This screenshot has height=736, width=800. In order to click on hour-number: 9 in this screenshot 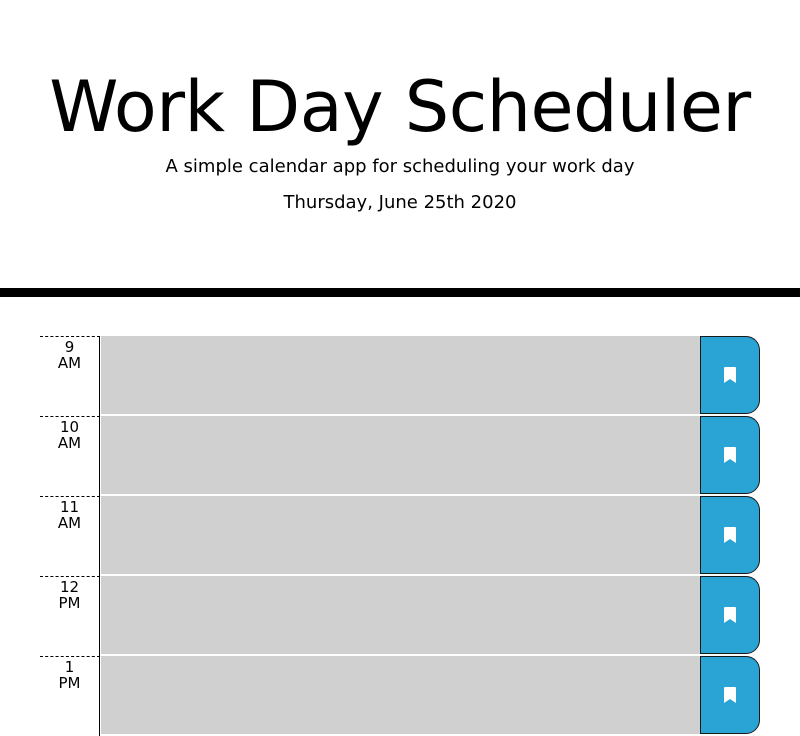, I will do `click(69, 347)`.